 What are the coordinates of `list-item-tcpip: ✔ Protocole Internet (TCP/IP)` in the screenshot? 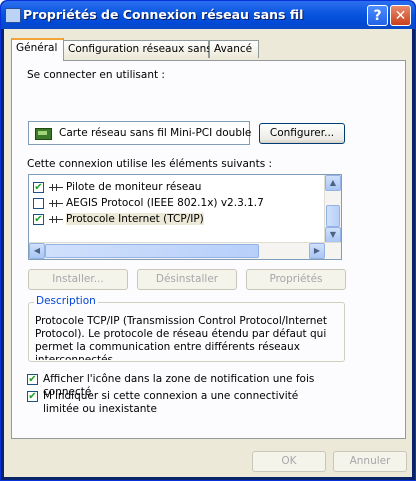 It's located at (178, 220).